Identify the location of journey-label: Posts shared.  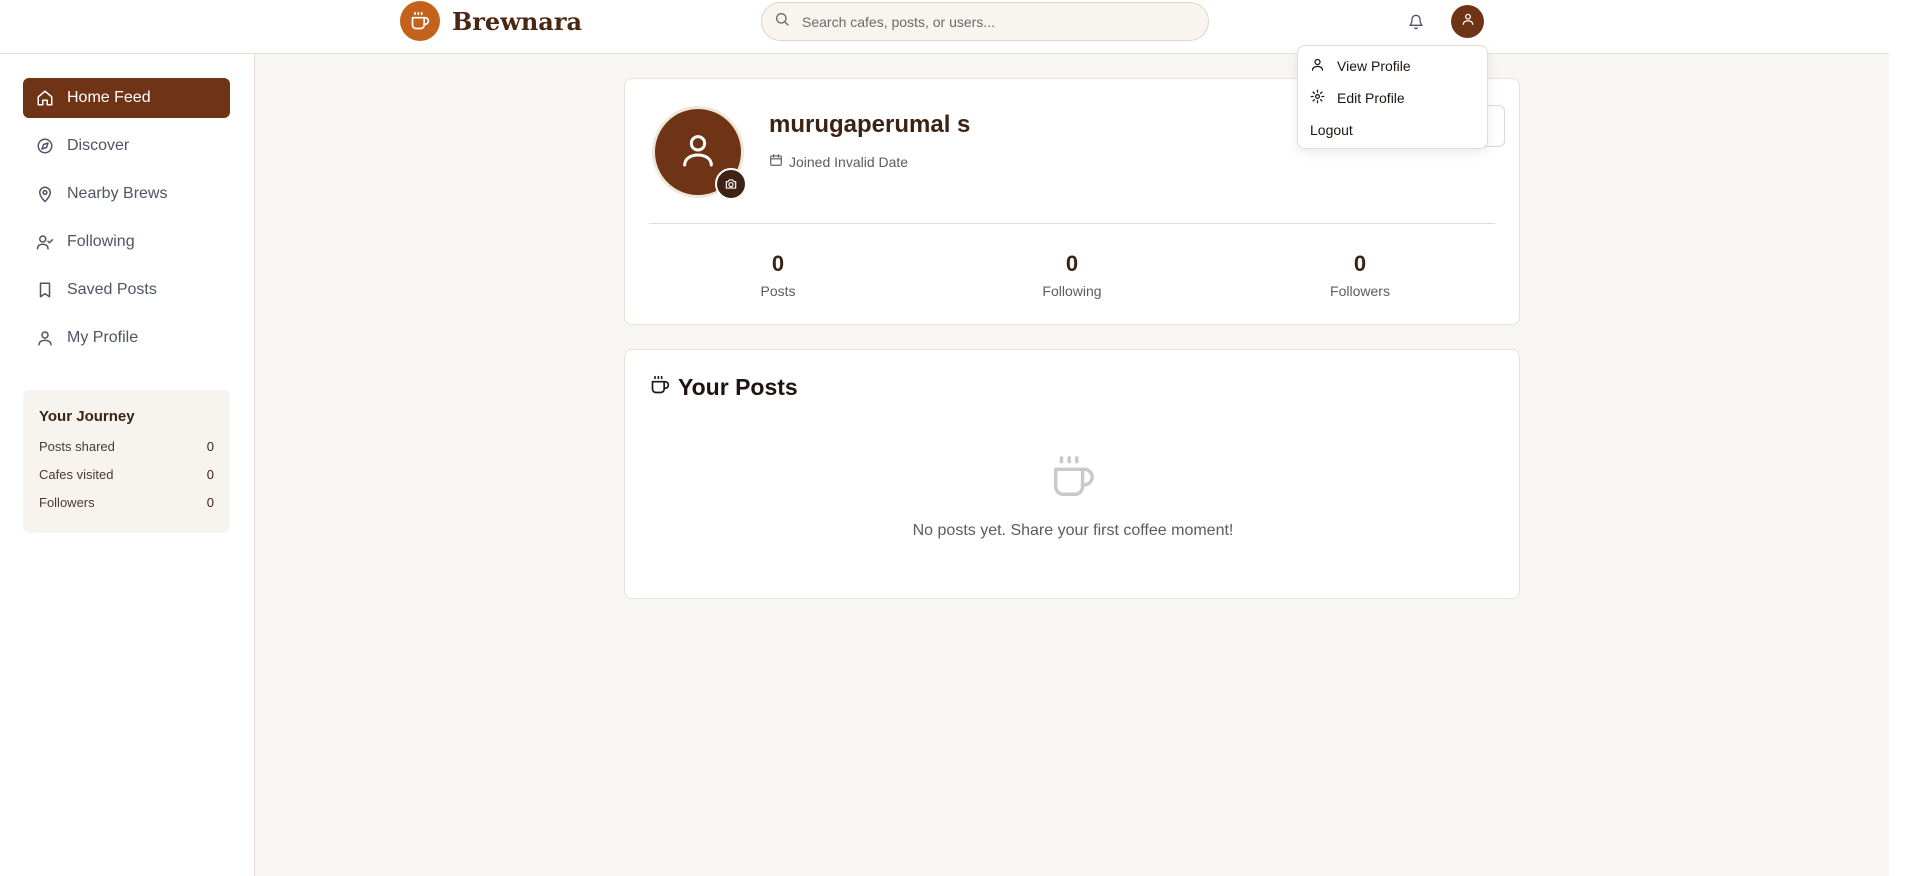
(77, 446).